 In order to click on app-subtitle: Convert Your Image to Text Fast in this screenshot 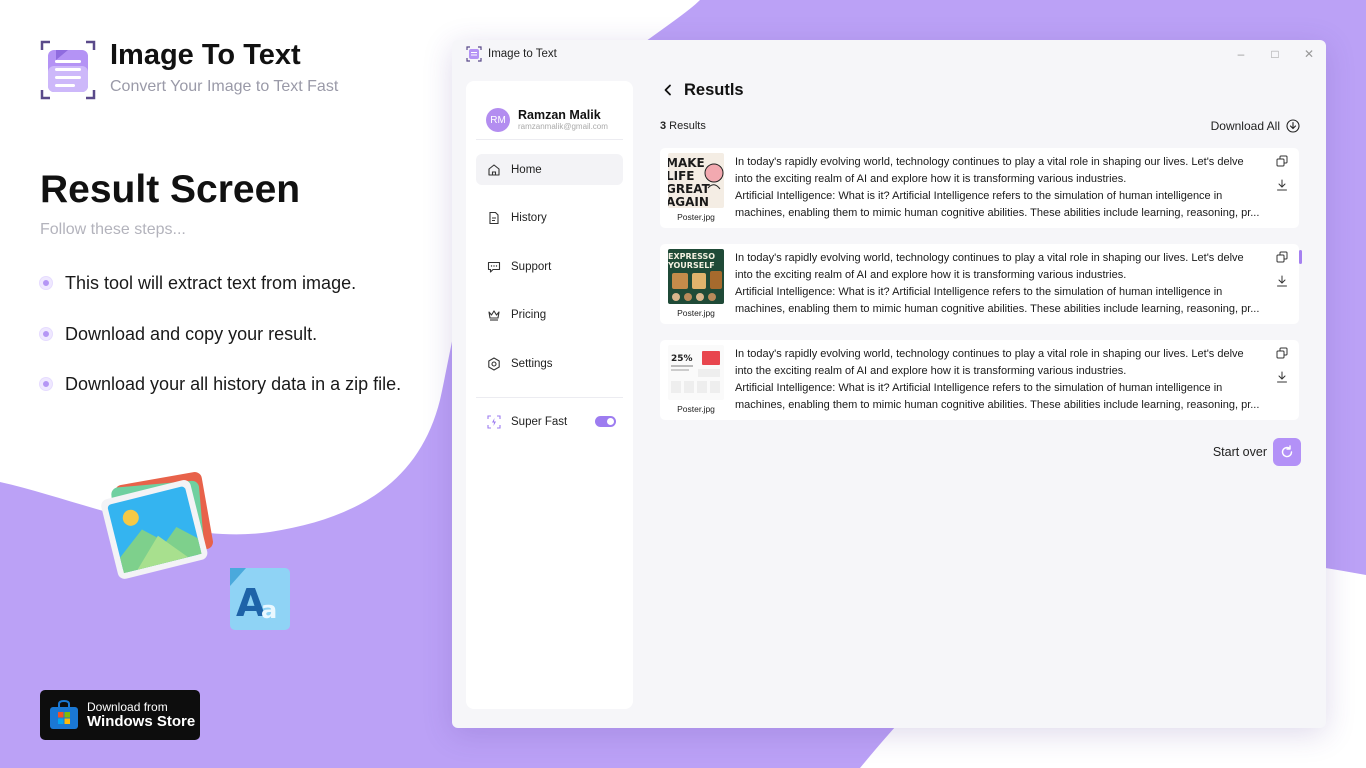, I will do `click(224, 86)`.